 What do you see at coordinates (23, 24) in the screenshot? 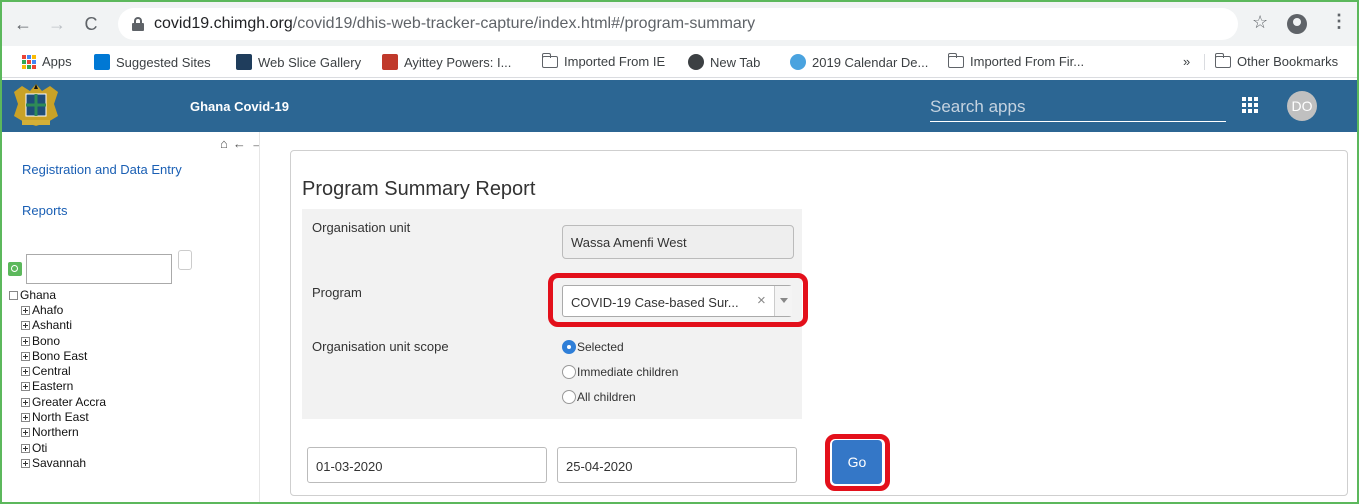
I see `back-arrow-icon: ←` at bounding box center [23, 24].